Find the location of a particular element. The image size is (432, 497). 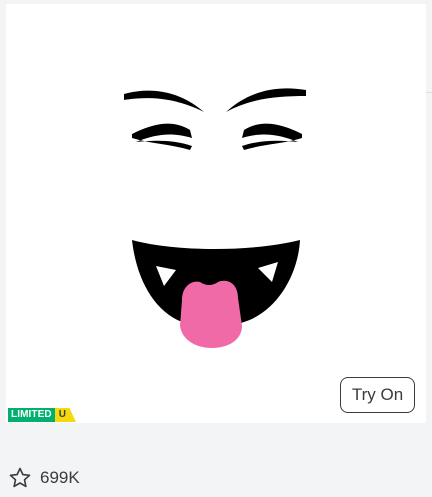

favorite-row: 699K is located at coordinates (44, 478).